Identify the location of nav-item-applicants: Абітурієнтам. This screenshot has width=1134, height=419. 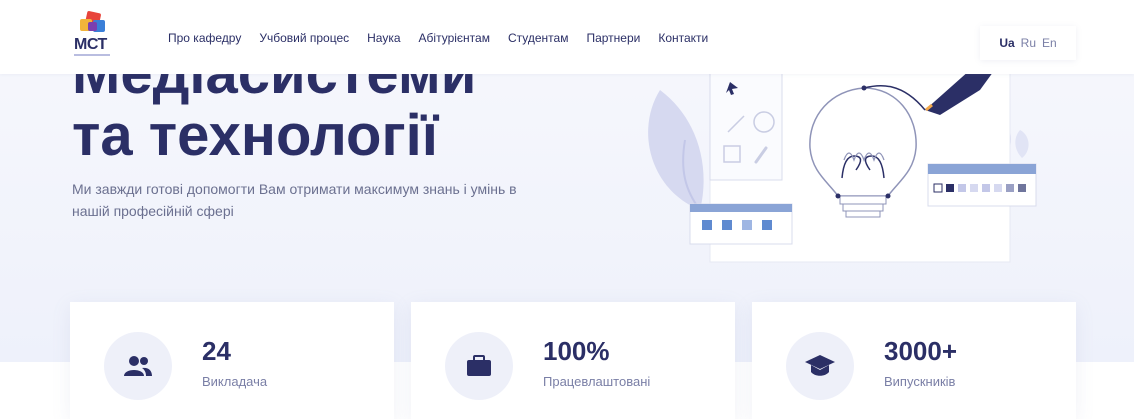
(454, 38).